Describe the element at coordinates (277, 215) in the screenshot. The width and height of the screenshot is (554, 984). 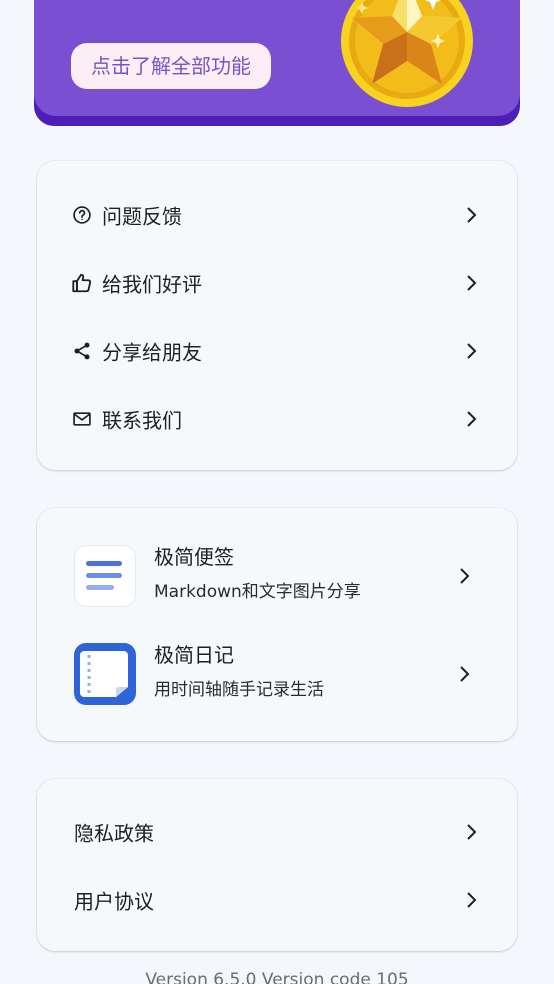
I see `feedback-row: 问题反馈` at that location.